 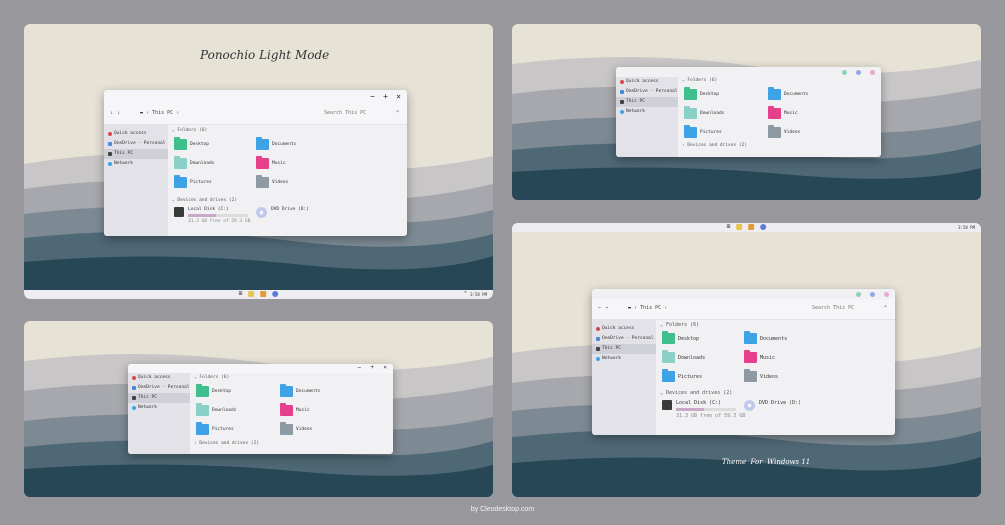 I want to click on tray-arrow-icon: ^, so click(x=465, y=294).